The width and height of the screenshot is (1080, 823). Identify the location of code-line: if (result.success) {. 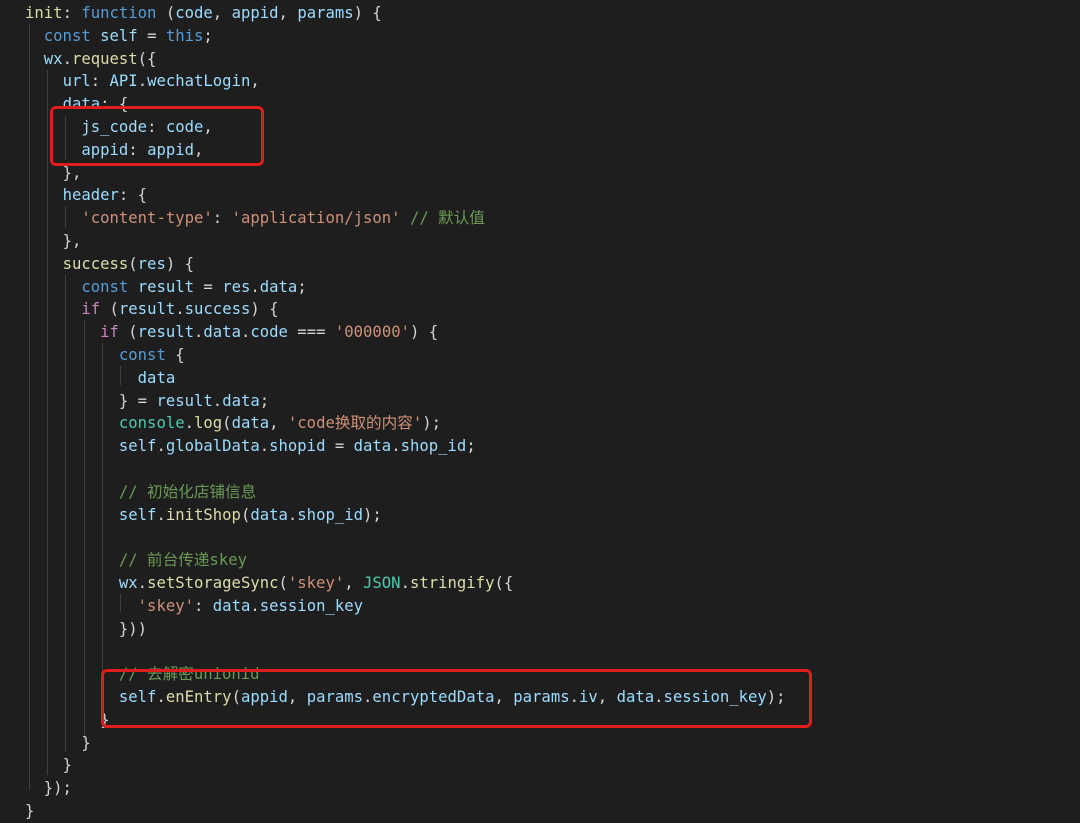
(151, 309).